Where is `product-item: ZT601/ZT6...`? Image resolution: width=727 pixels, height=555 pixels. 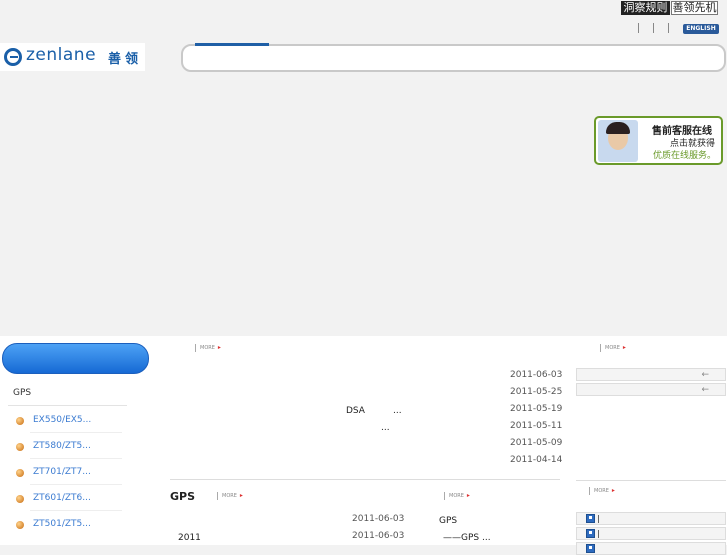 product-item: ZT601/ZT6... is located at coordinates (71, 506).